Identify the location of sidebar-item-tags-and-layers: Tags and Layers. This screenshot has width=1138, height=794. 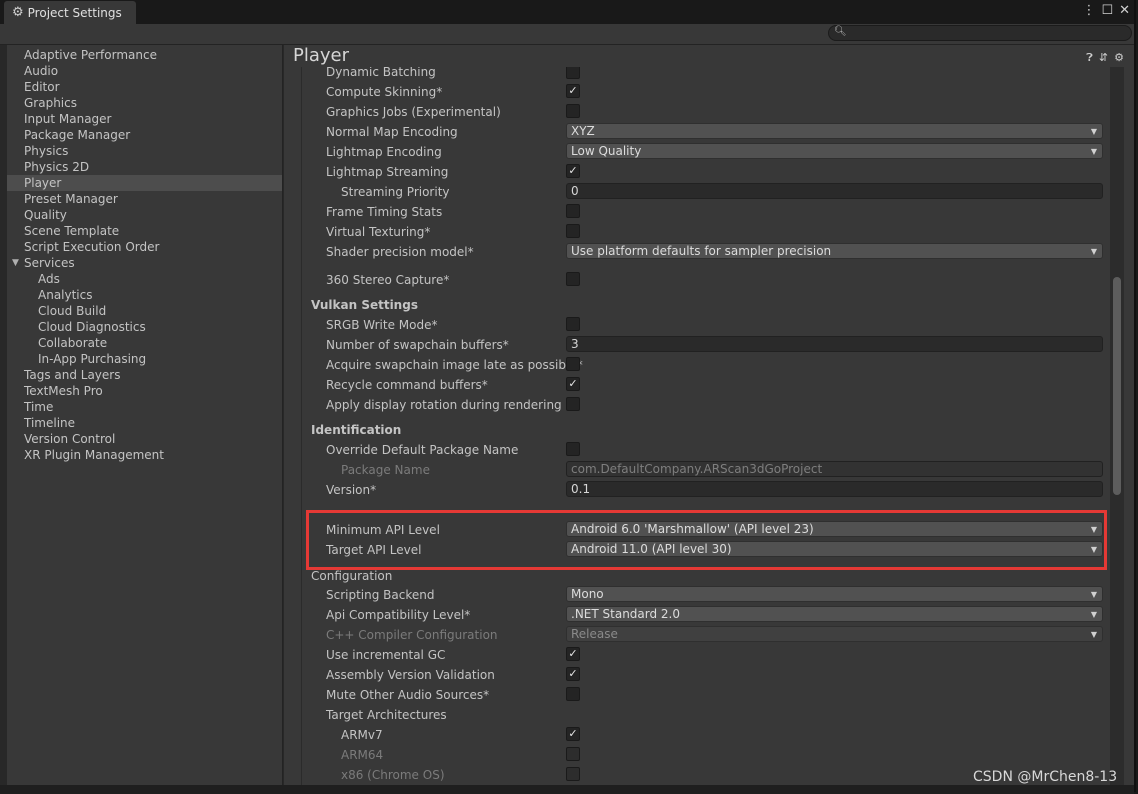
(144, 375).